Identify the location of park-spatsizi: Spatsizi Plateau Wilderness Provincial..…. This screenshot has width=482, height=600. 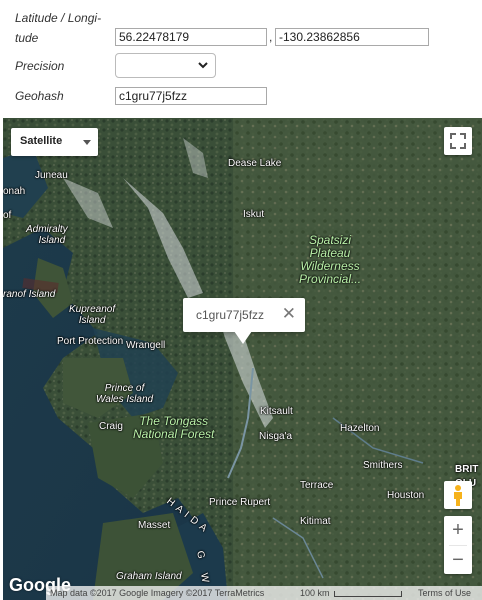
(330, 260).